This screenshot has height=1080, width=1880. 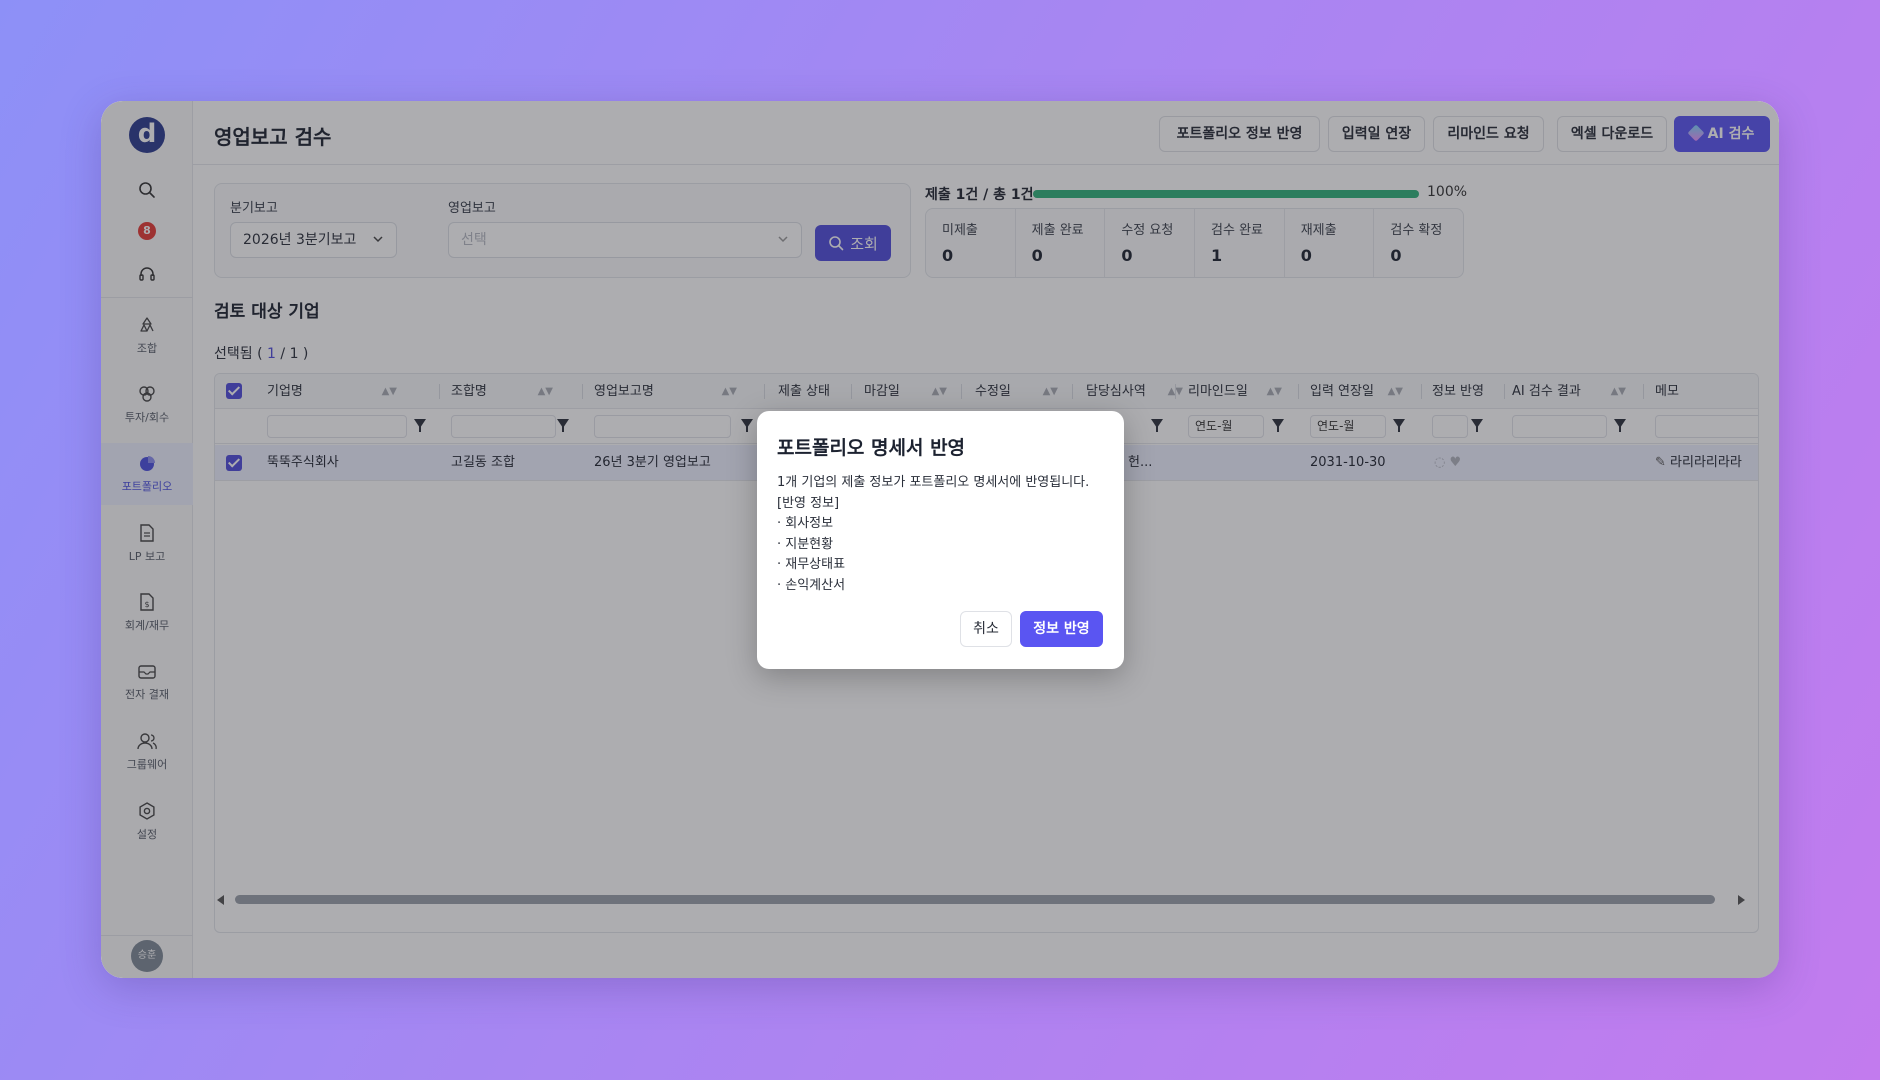 What do you see at coordinates (811, 564) in the screenshot?
I see `dialog-line: · 재무상태표` at bounding box center [811, 564].